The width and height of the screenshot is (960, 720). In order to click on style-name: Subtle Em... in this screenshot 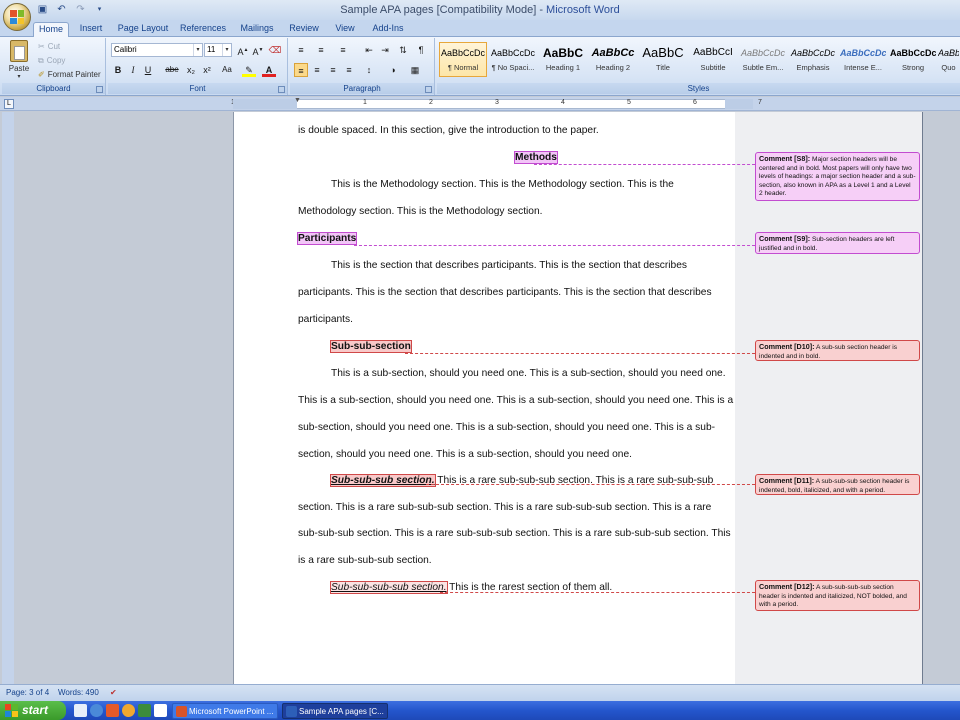, I will do `click(763, 67)`.